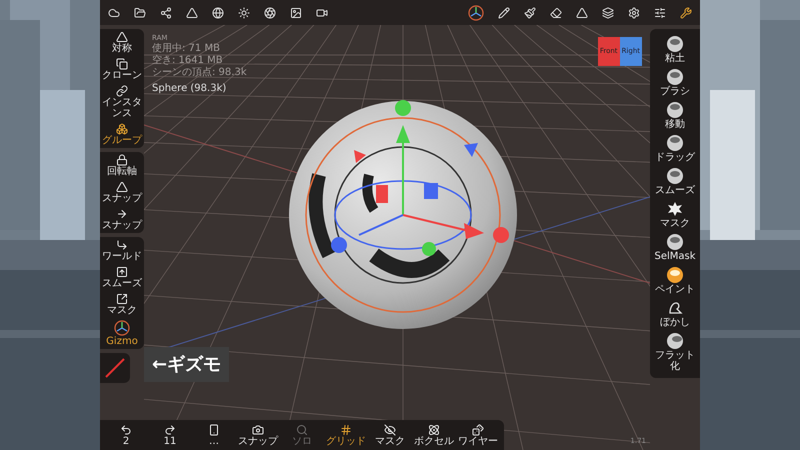 The image size is (800, 450). I want to click on brush-button: マスク, so click(675, 214).